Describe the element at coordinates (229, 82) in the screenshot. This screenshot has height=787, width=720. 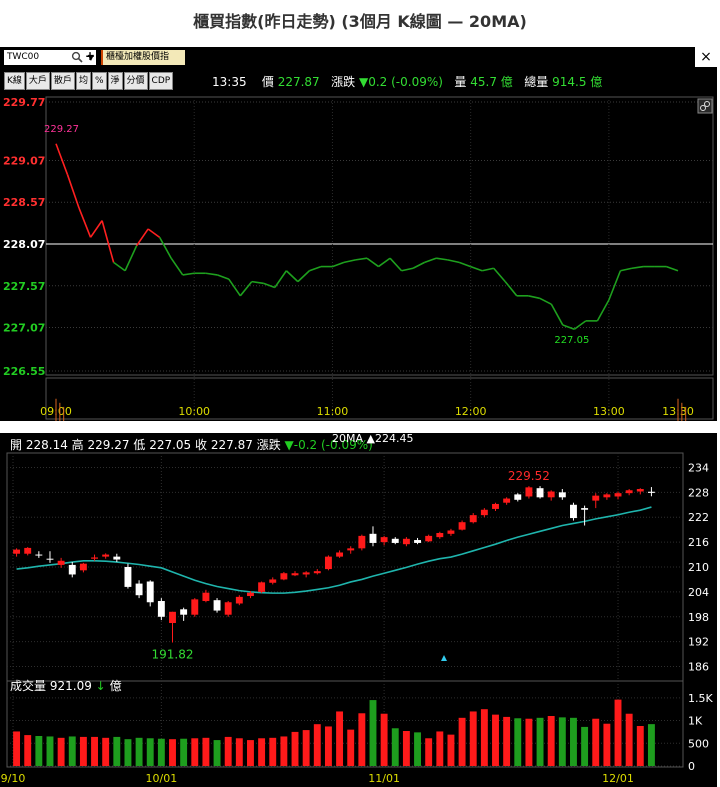
I see `quote-time: 13:35` at that location.